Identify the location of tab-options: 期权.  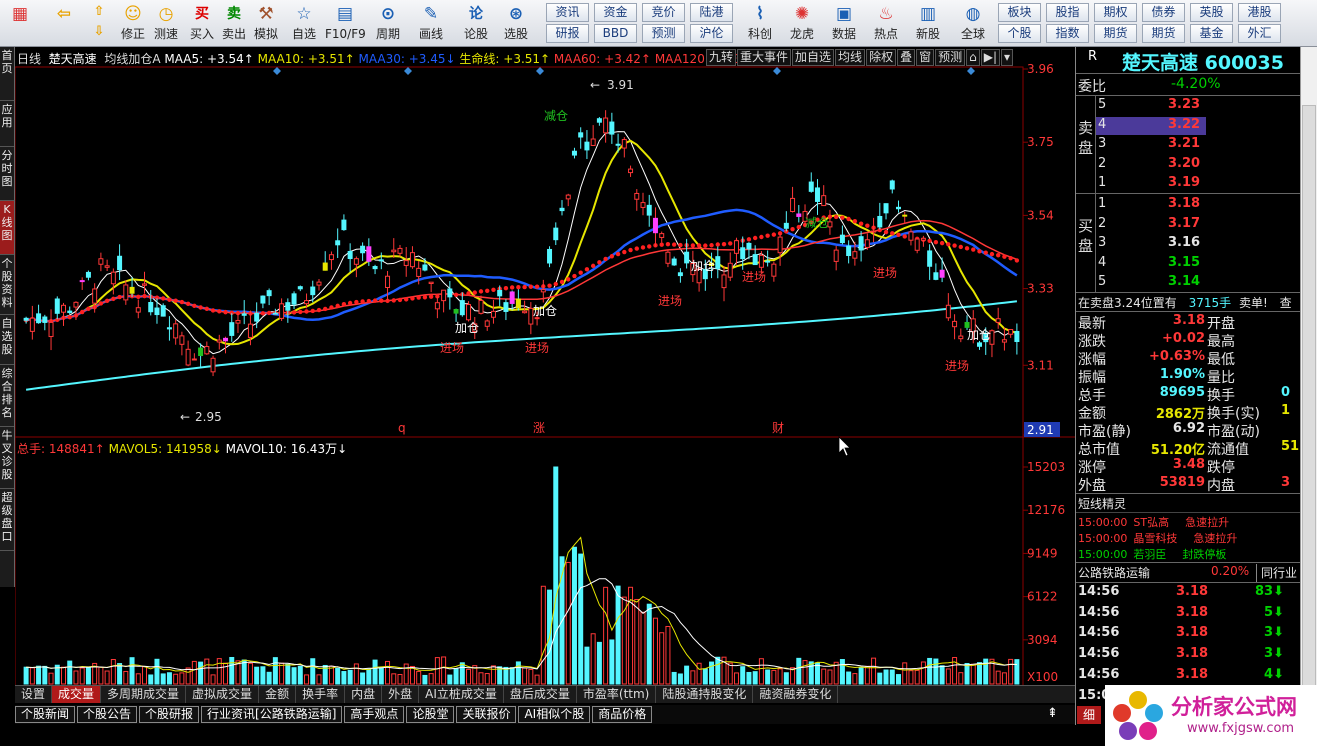
(1115, 12).